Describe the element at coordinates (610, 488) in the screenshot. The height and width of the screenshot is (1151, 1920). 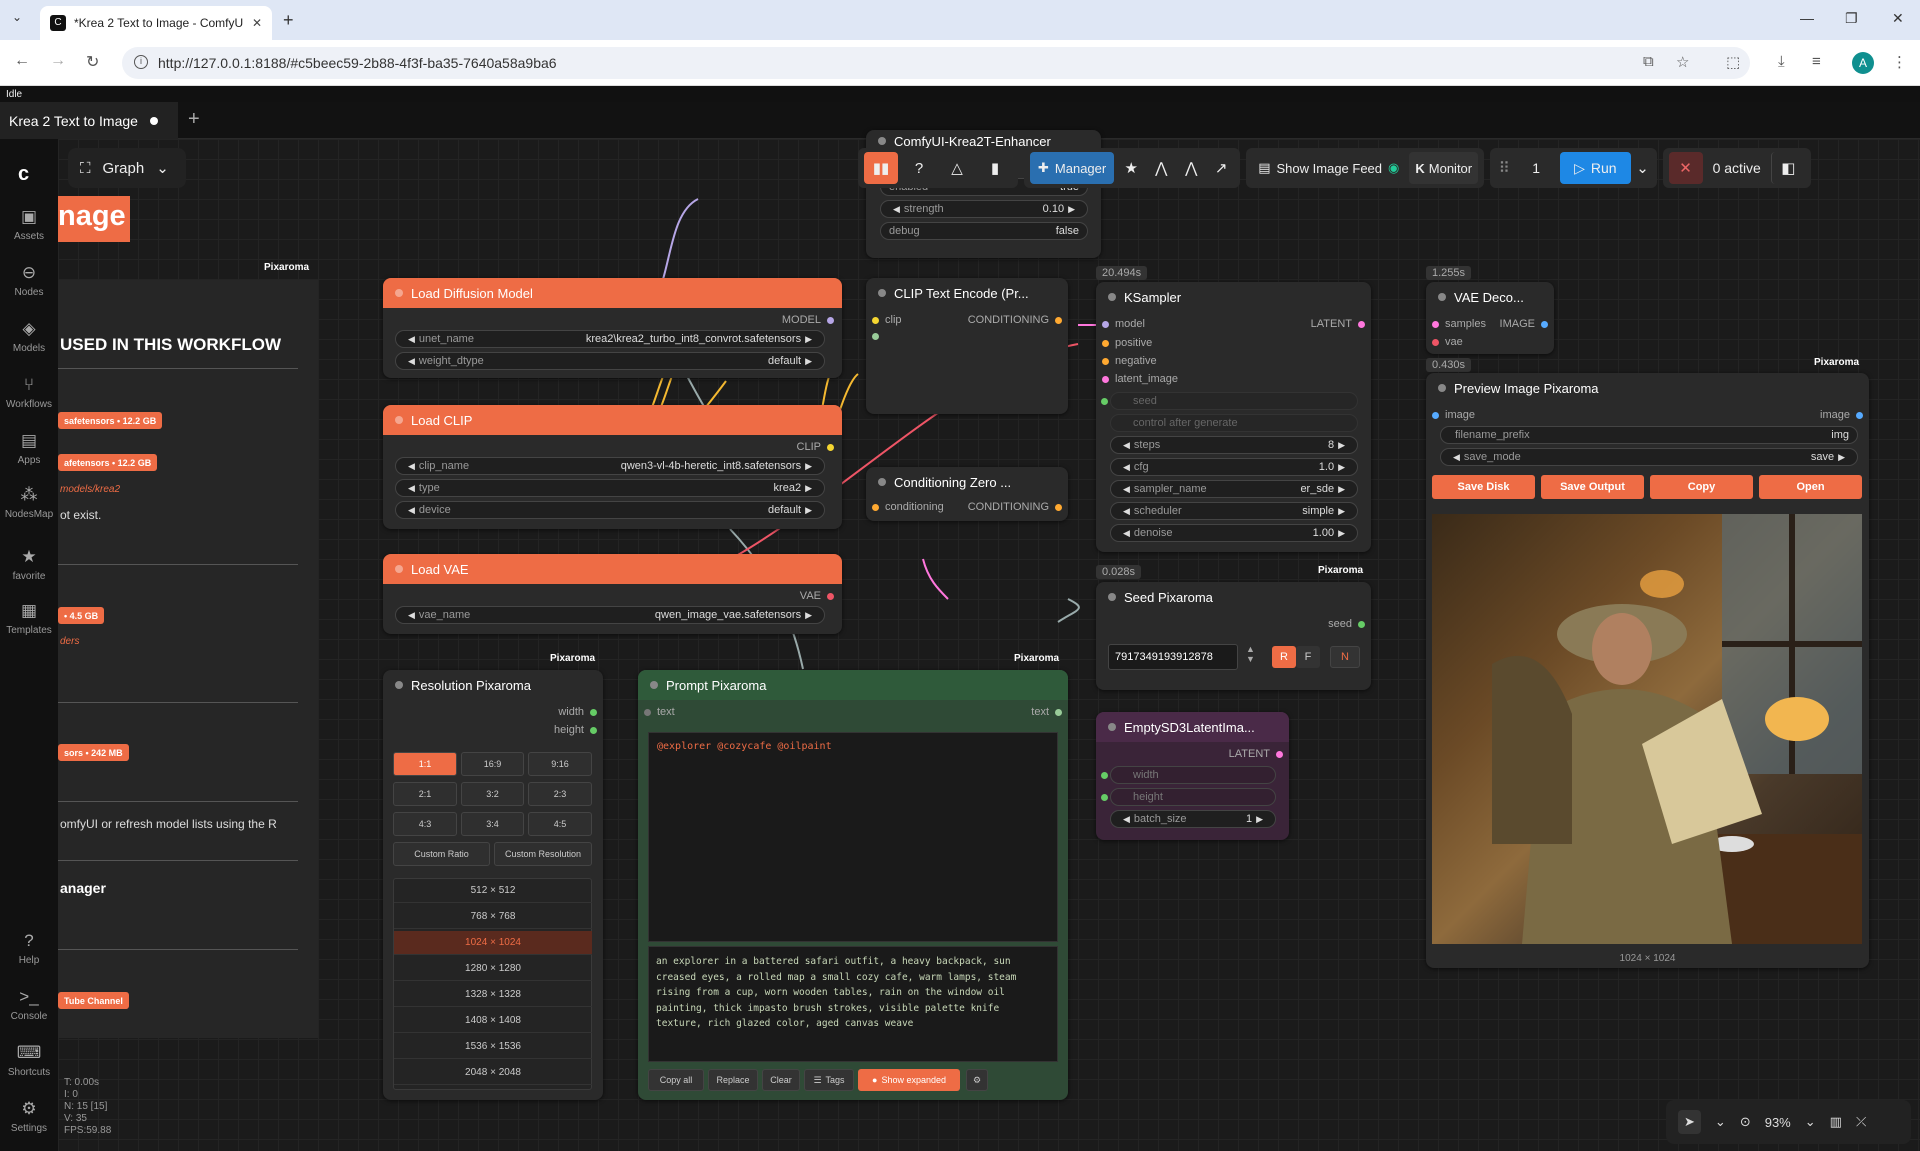
I see `clip-type-combo: ◀ type krea2 ▶` at that location.